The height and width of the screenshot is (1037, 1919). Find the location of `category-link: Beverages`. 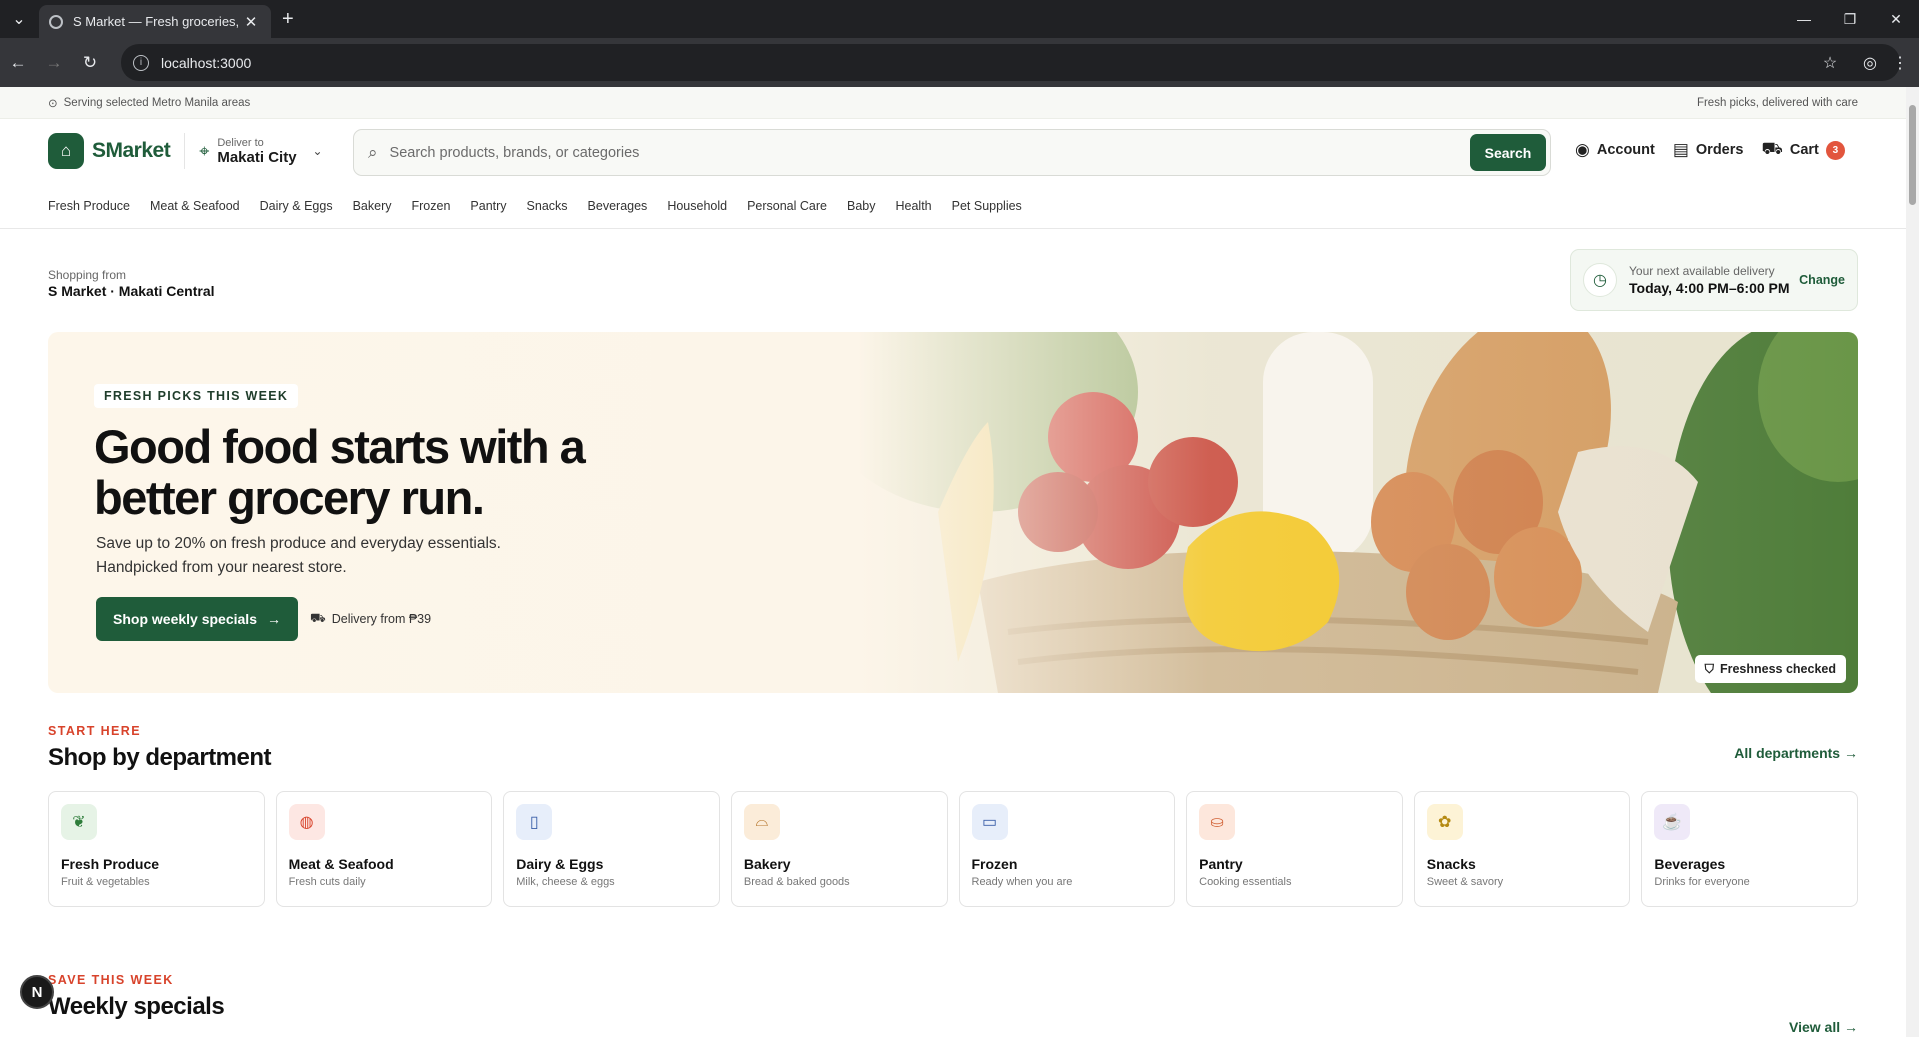

category-link: Beverages is located at coordinates (618, 206).